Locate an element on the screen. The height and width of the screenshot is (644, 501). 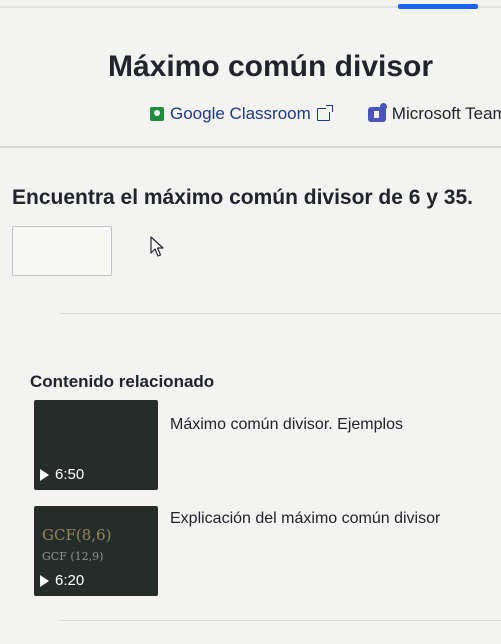
related-video-card: 6:50 Máximo común divisor. Ejemplos is located at coordinates (253, 445).